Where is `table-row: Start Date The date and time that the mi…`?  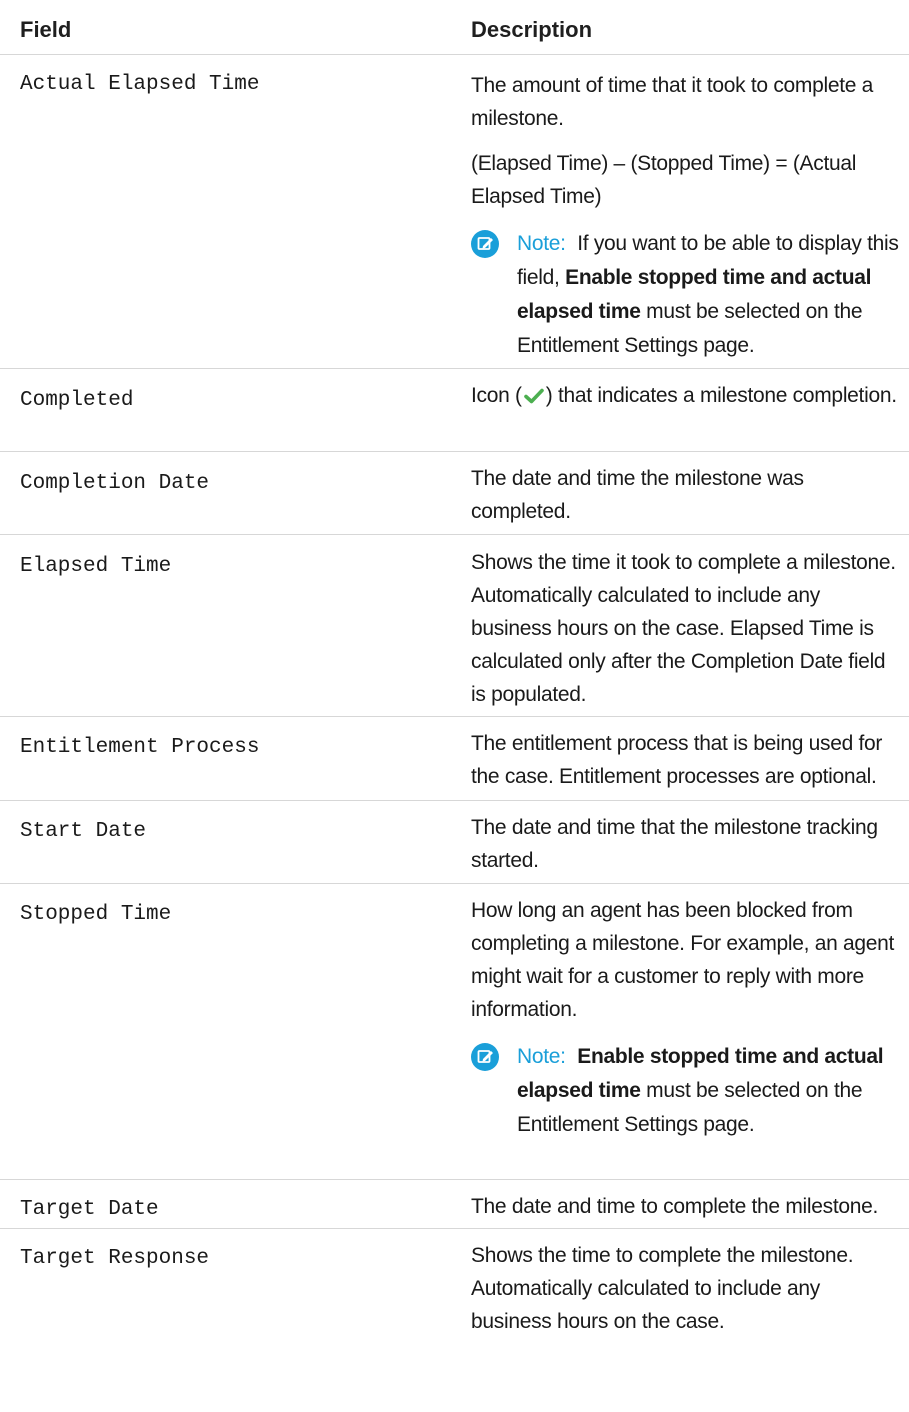 table-row: Start Date The date and time that the mi… is located at coordinates (454, 842).